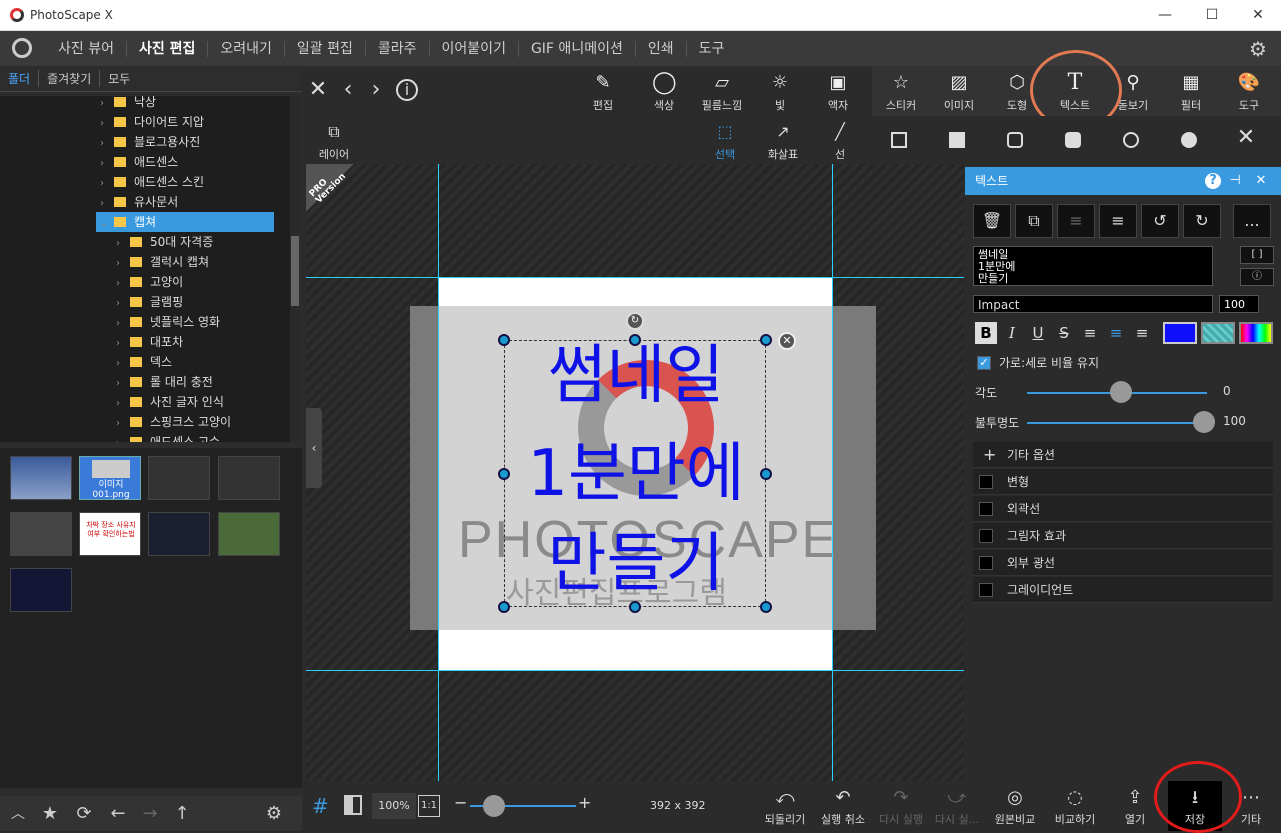 The width and height of the screenshot is (1281, 833). Describe the element at coordinates (145, 202) in the screenshot. I see `tree-item: › 유사문서` at that location.